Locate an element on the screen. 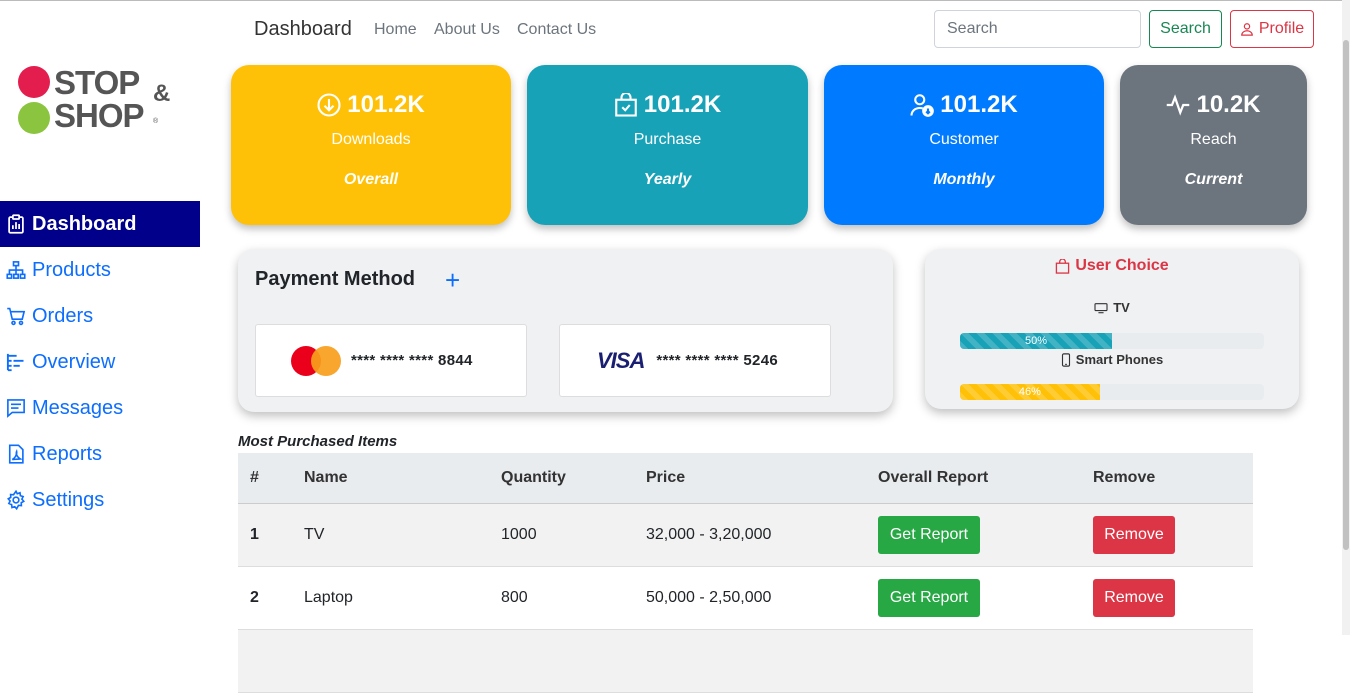  sidebar-item-messages: Messages is located at coordinates (100, 408).